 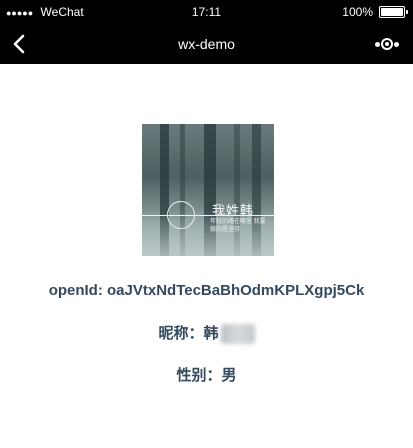 I want to click on openid-row: openId: oaJVtxNdTecBaBhOdmKPLXgpj5Ck, so click(x=206, y=290).